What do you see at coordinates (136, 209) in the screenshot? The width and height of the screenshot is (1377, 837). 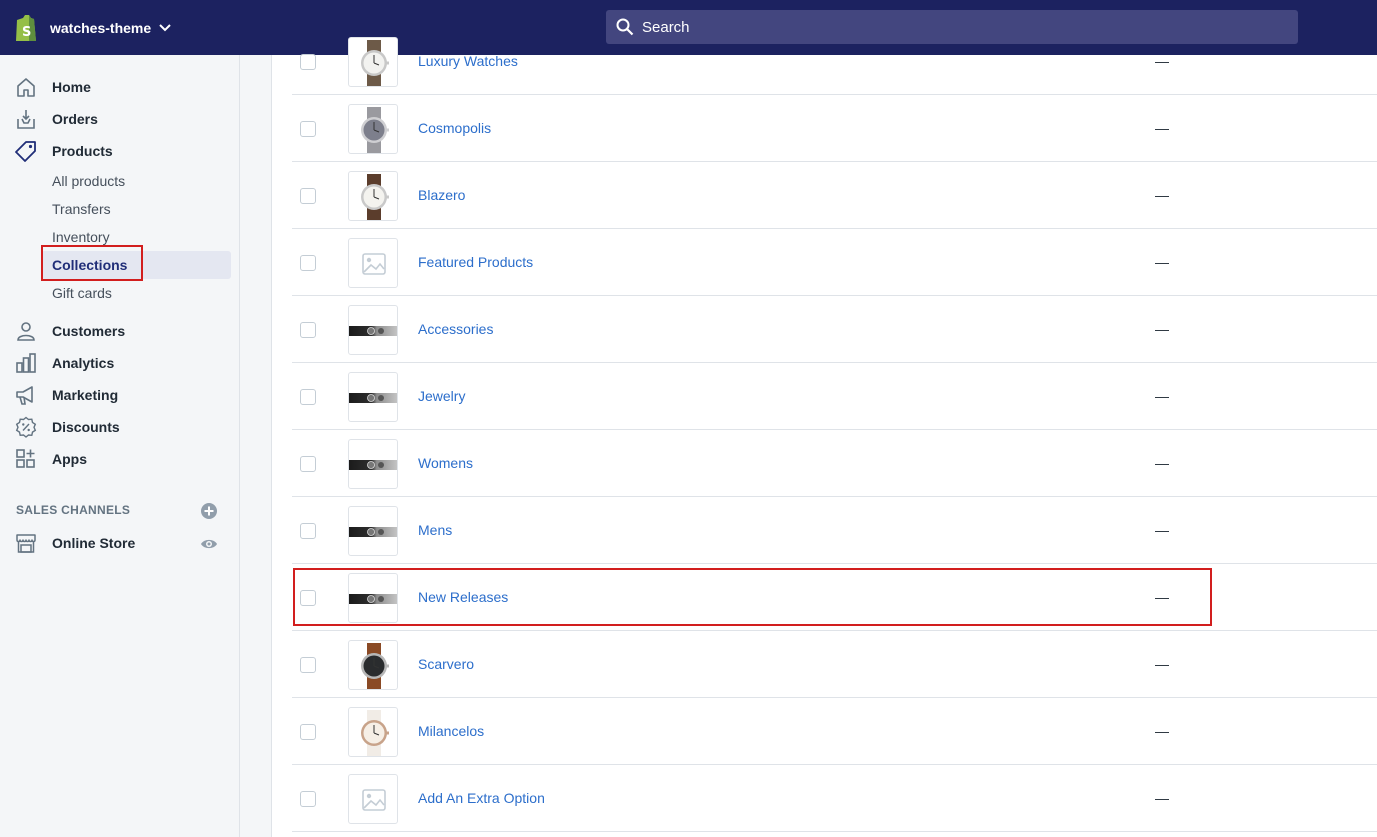 I see `nav-transfers: Transfers` at bounding box center [136, 209].